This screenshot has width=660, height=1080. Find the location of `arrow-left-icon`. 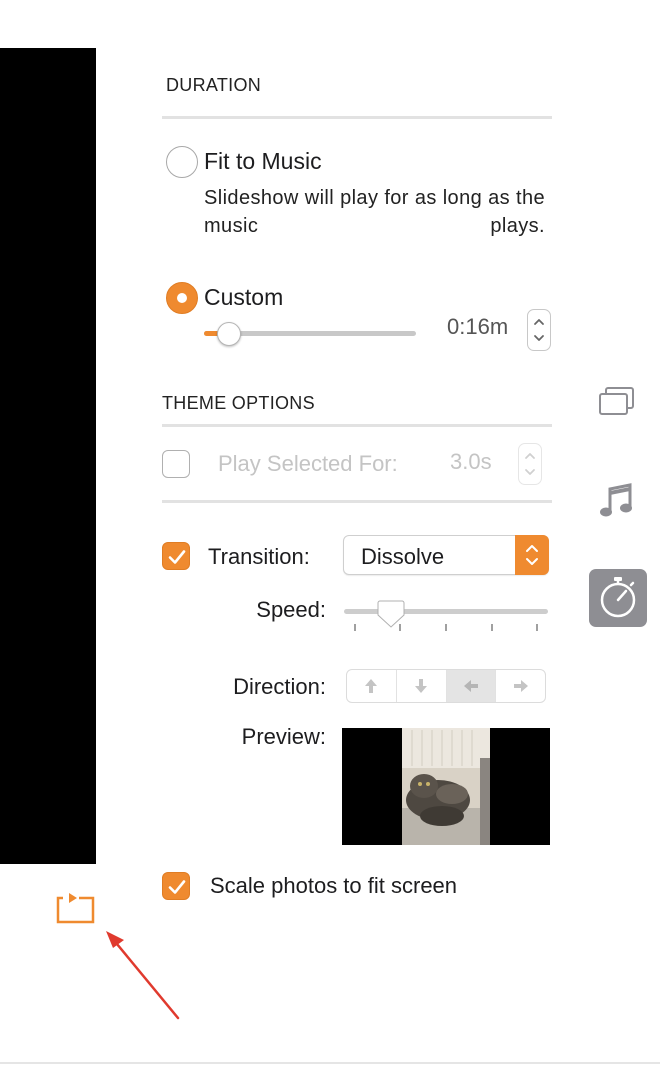

arrow-left-icon is located at coordinates (470, 686).